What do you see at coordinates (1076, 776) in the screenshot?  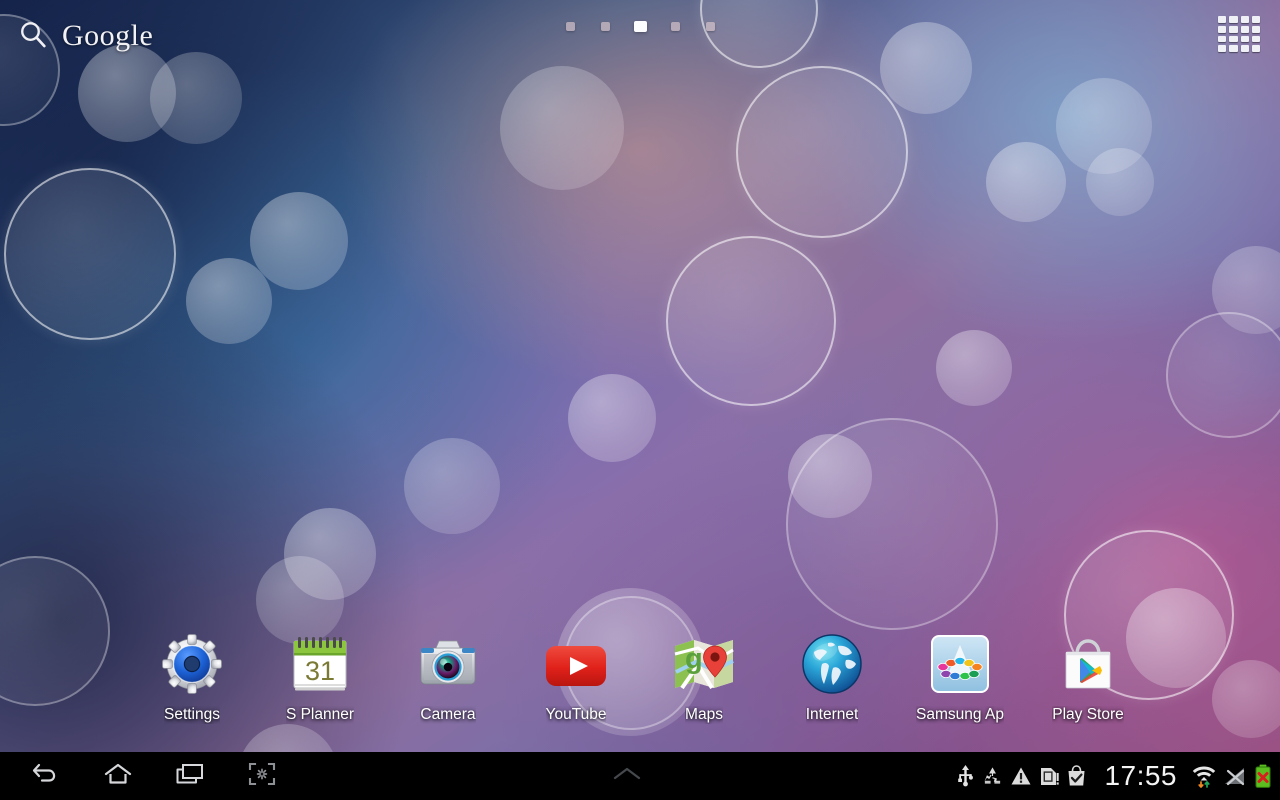 I see `shopping-bag-check-icon` at bounding box center [1076, 776].